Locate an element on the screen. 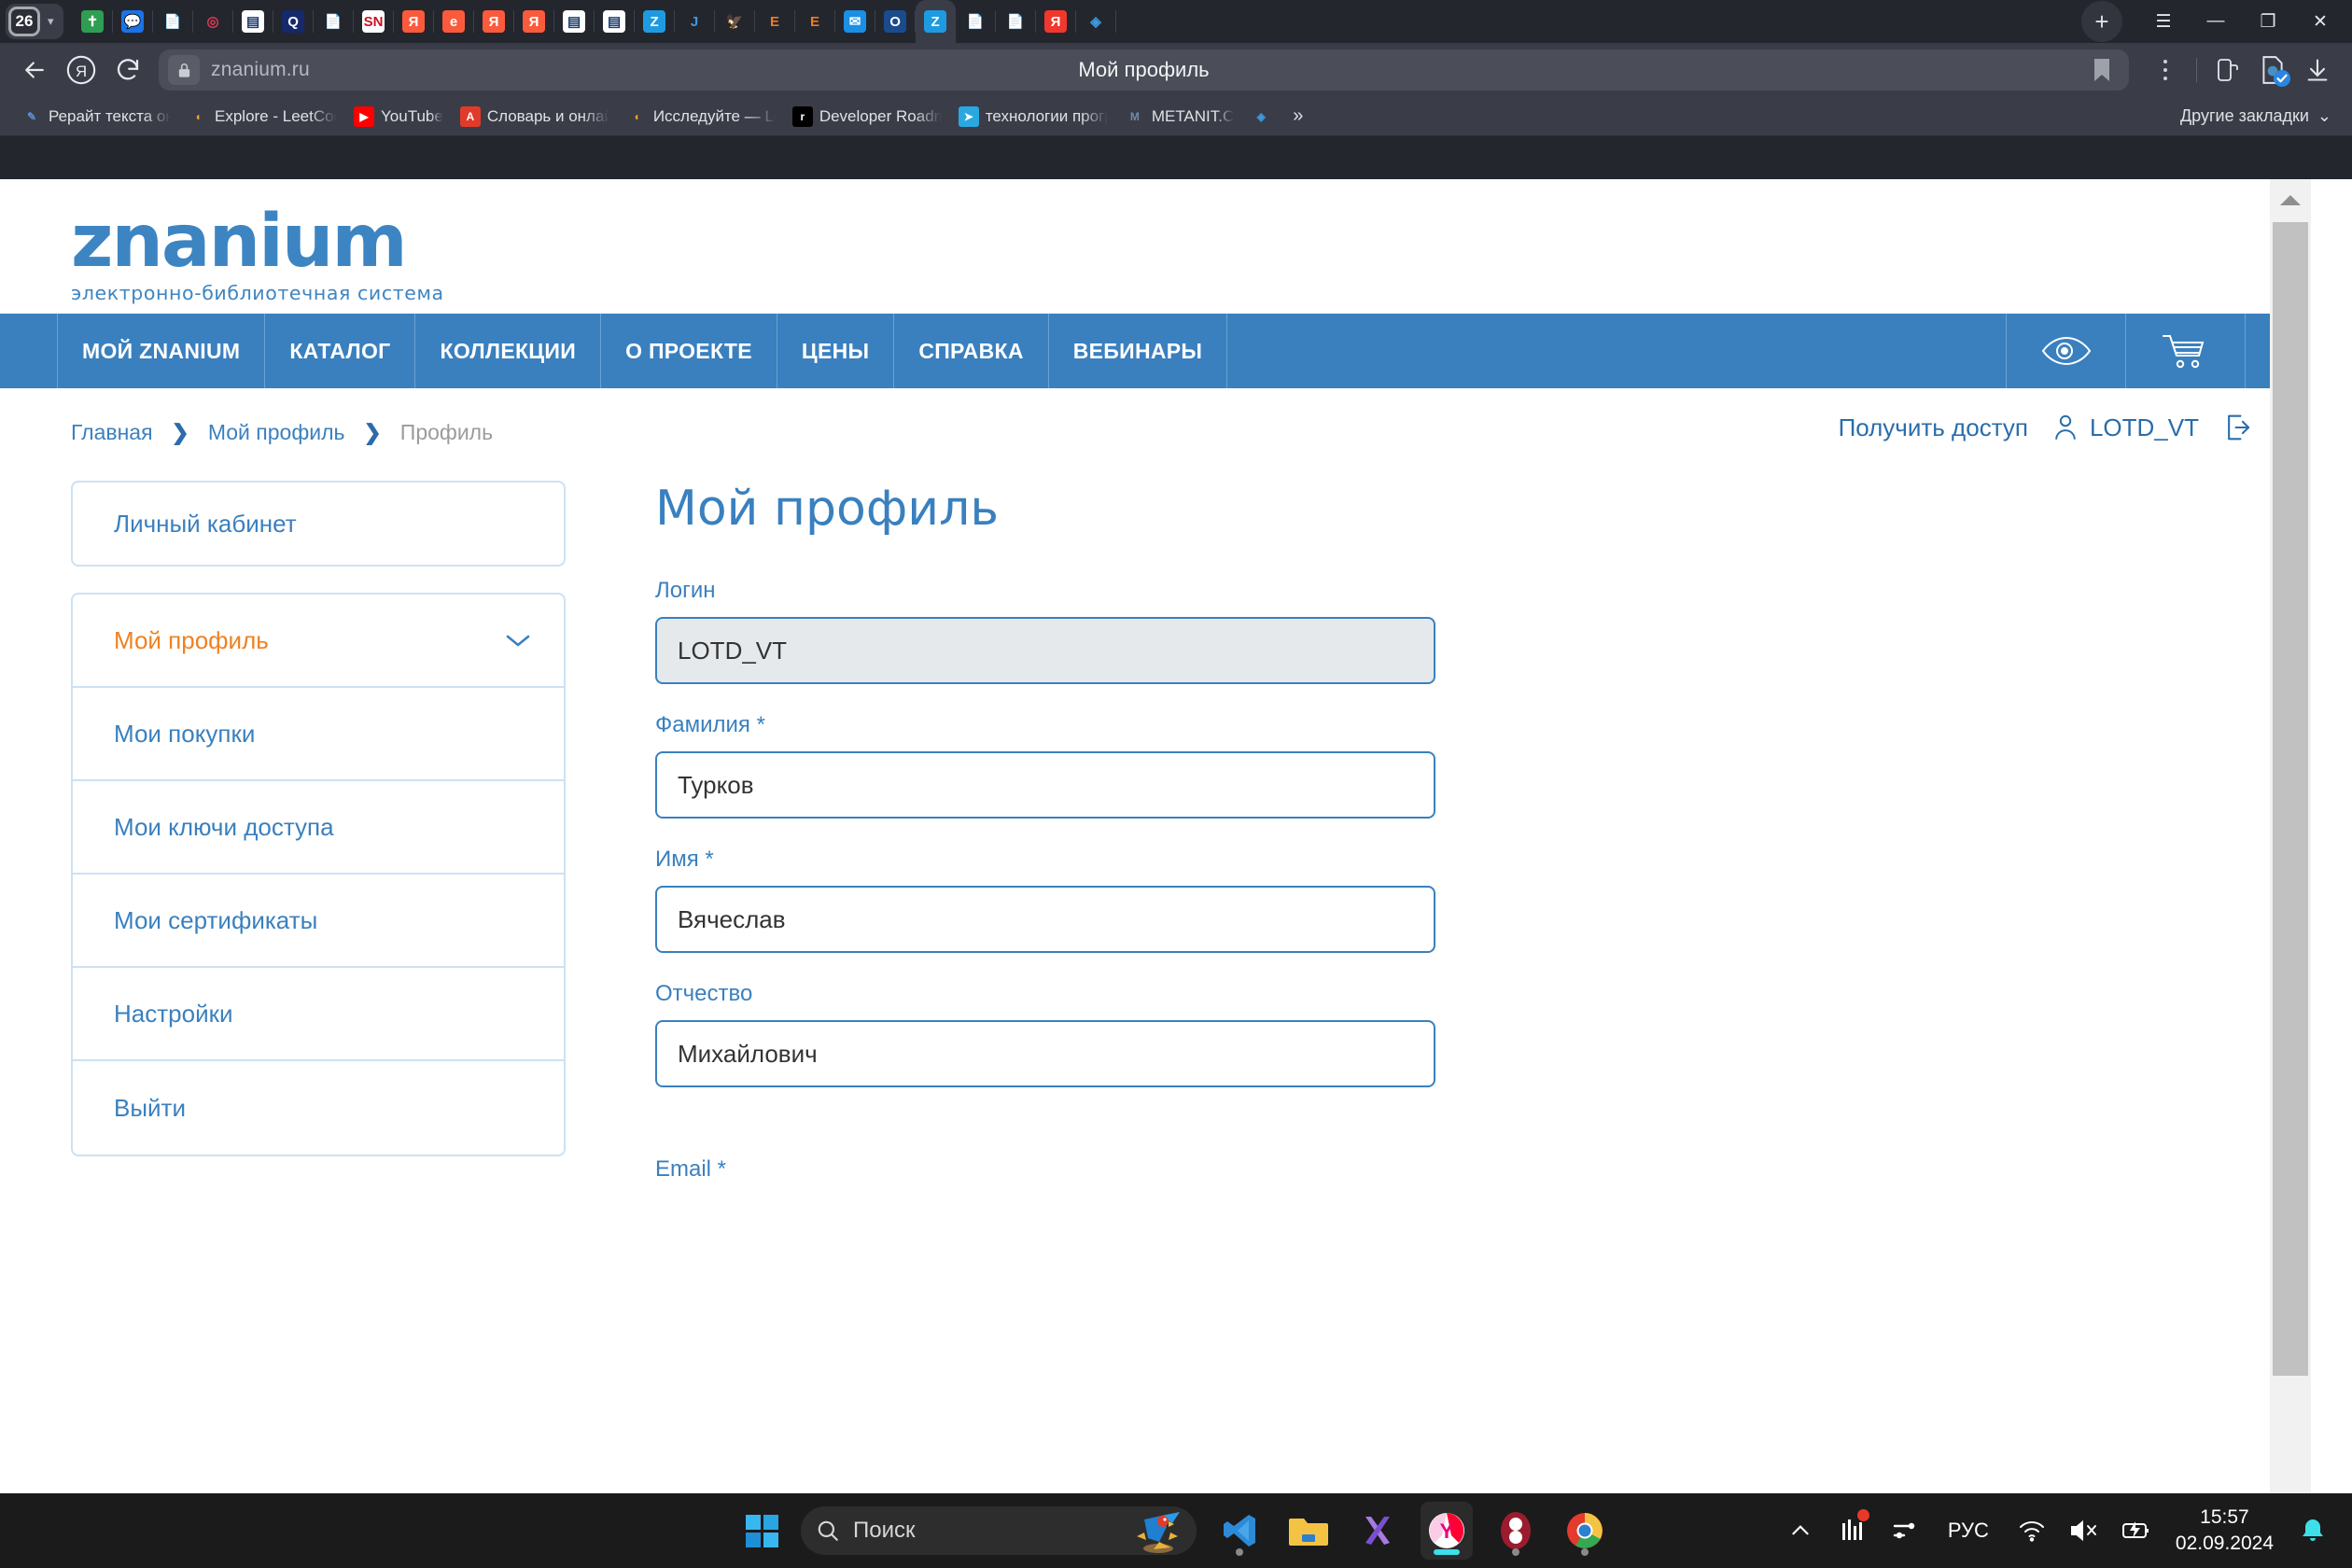  nav-item-3: КОЛЛЕКЦИИ is located at coordinates (508, 351).